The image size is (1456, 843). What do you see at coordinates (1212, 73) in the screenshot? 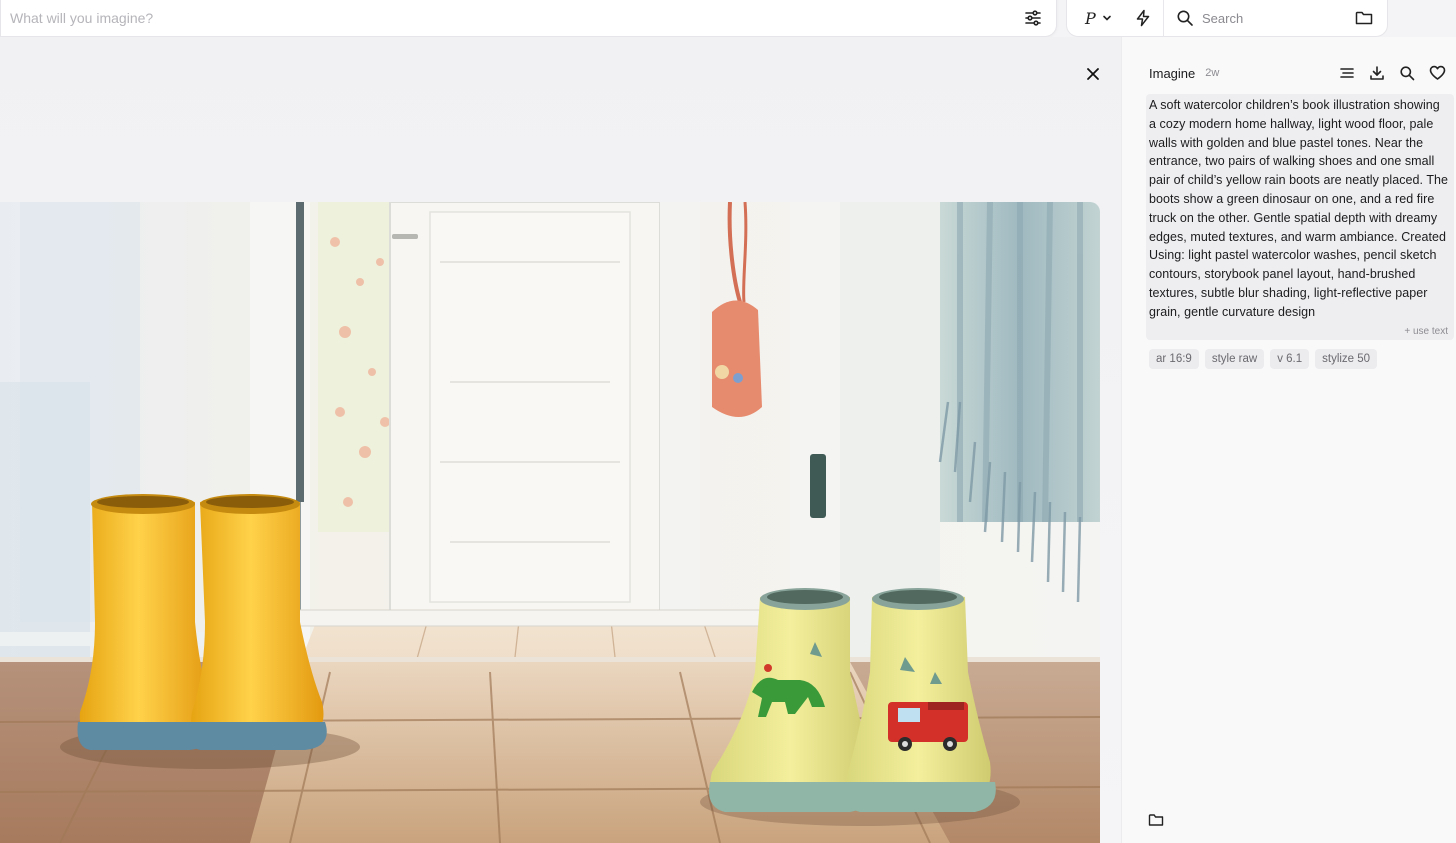
I see `job-age: 2w` at bounding box center [1212, 73].